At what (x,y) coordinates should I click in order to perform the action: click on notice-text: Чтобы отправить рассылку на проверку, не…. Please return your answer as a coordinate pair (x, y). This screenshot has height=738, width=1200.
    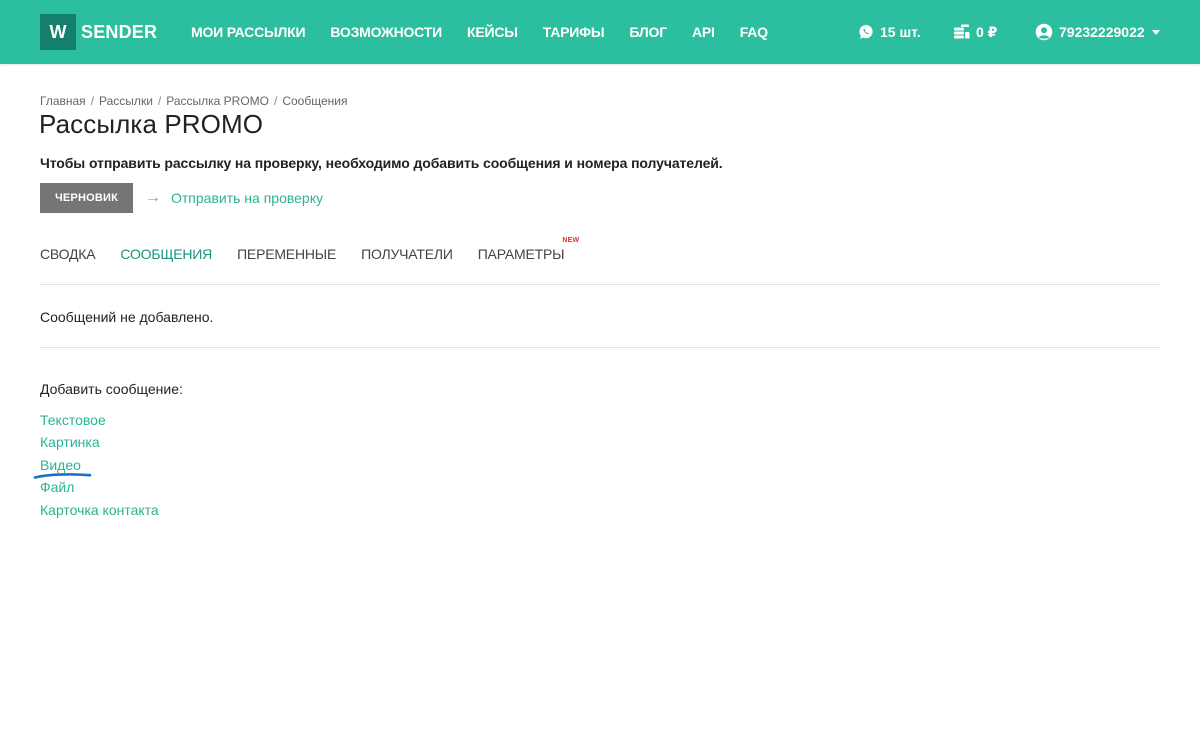
    Looking at the image, I should click on (381, 163).